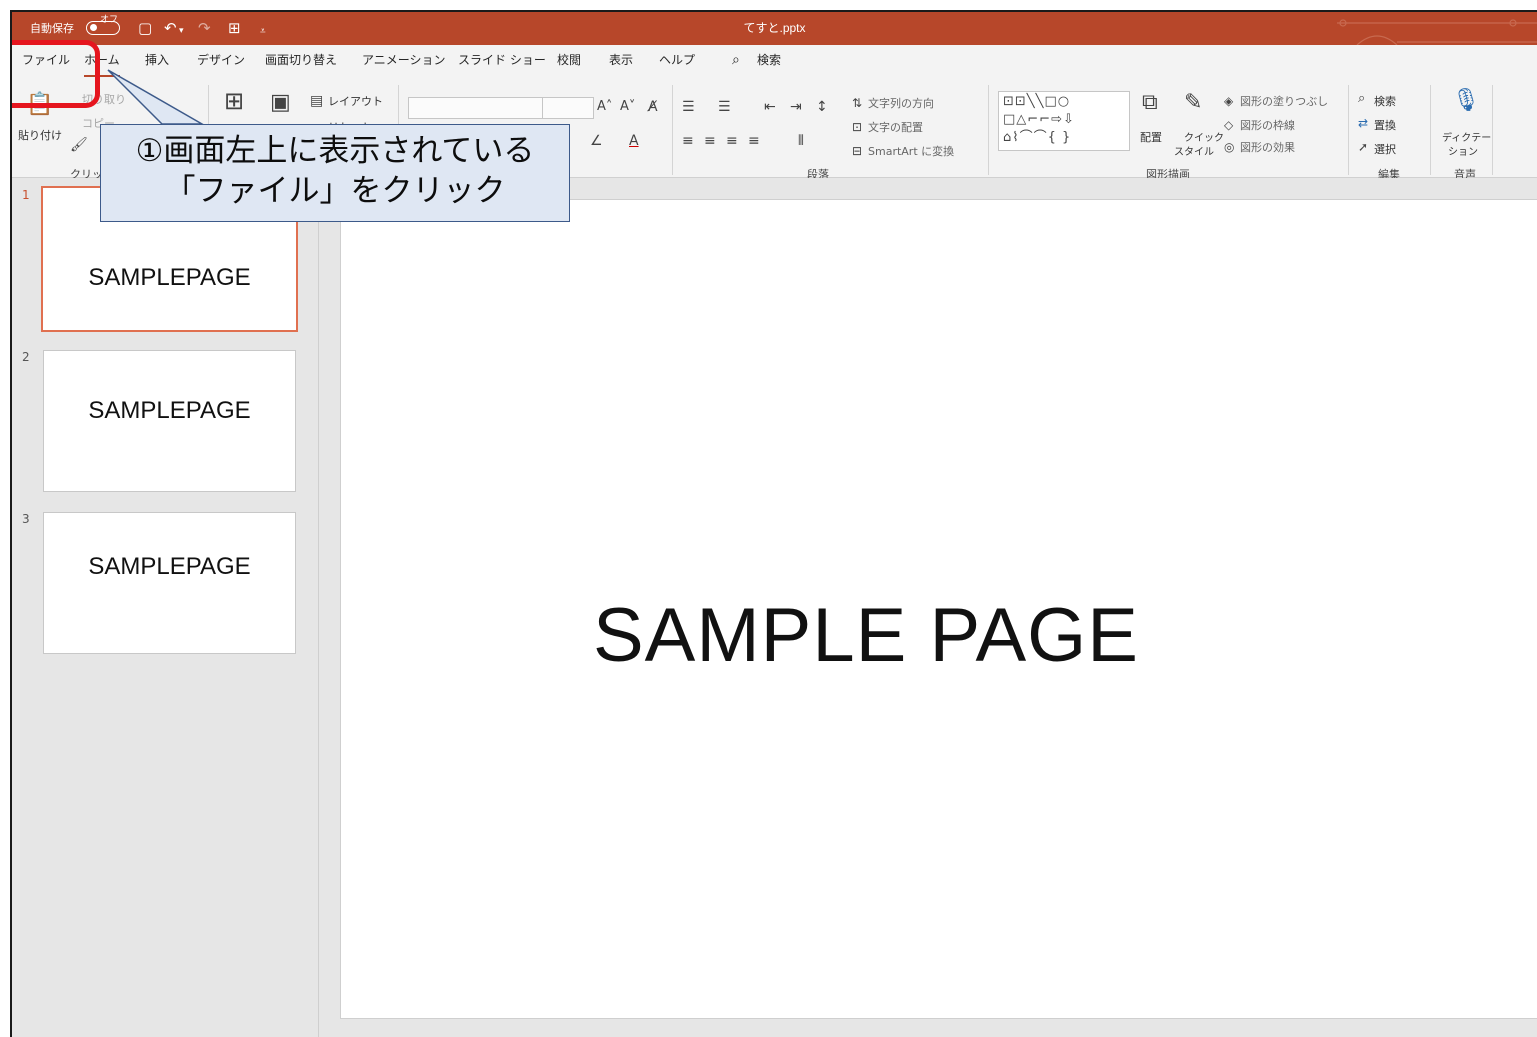  Describe the element at coordinates (26, 357) in the screenshot. I see `slide-number: 2` at that location.